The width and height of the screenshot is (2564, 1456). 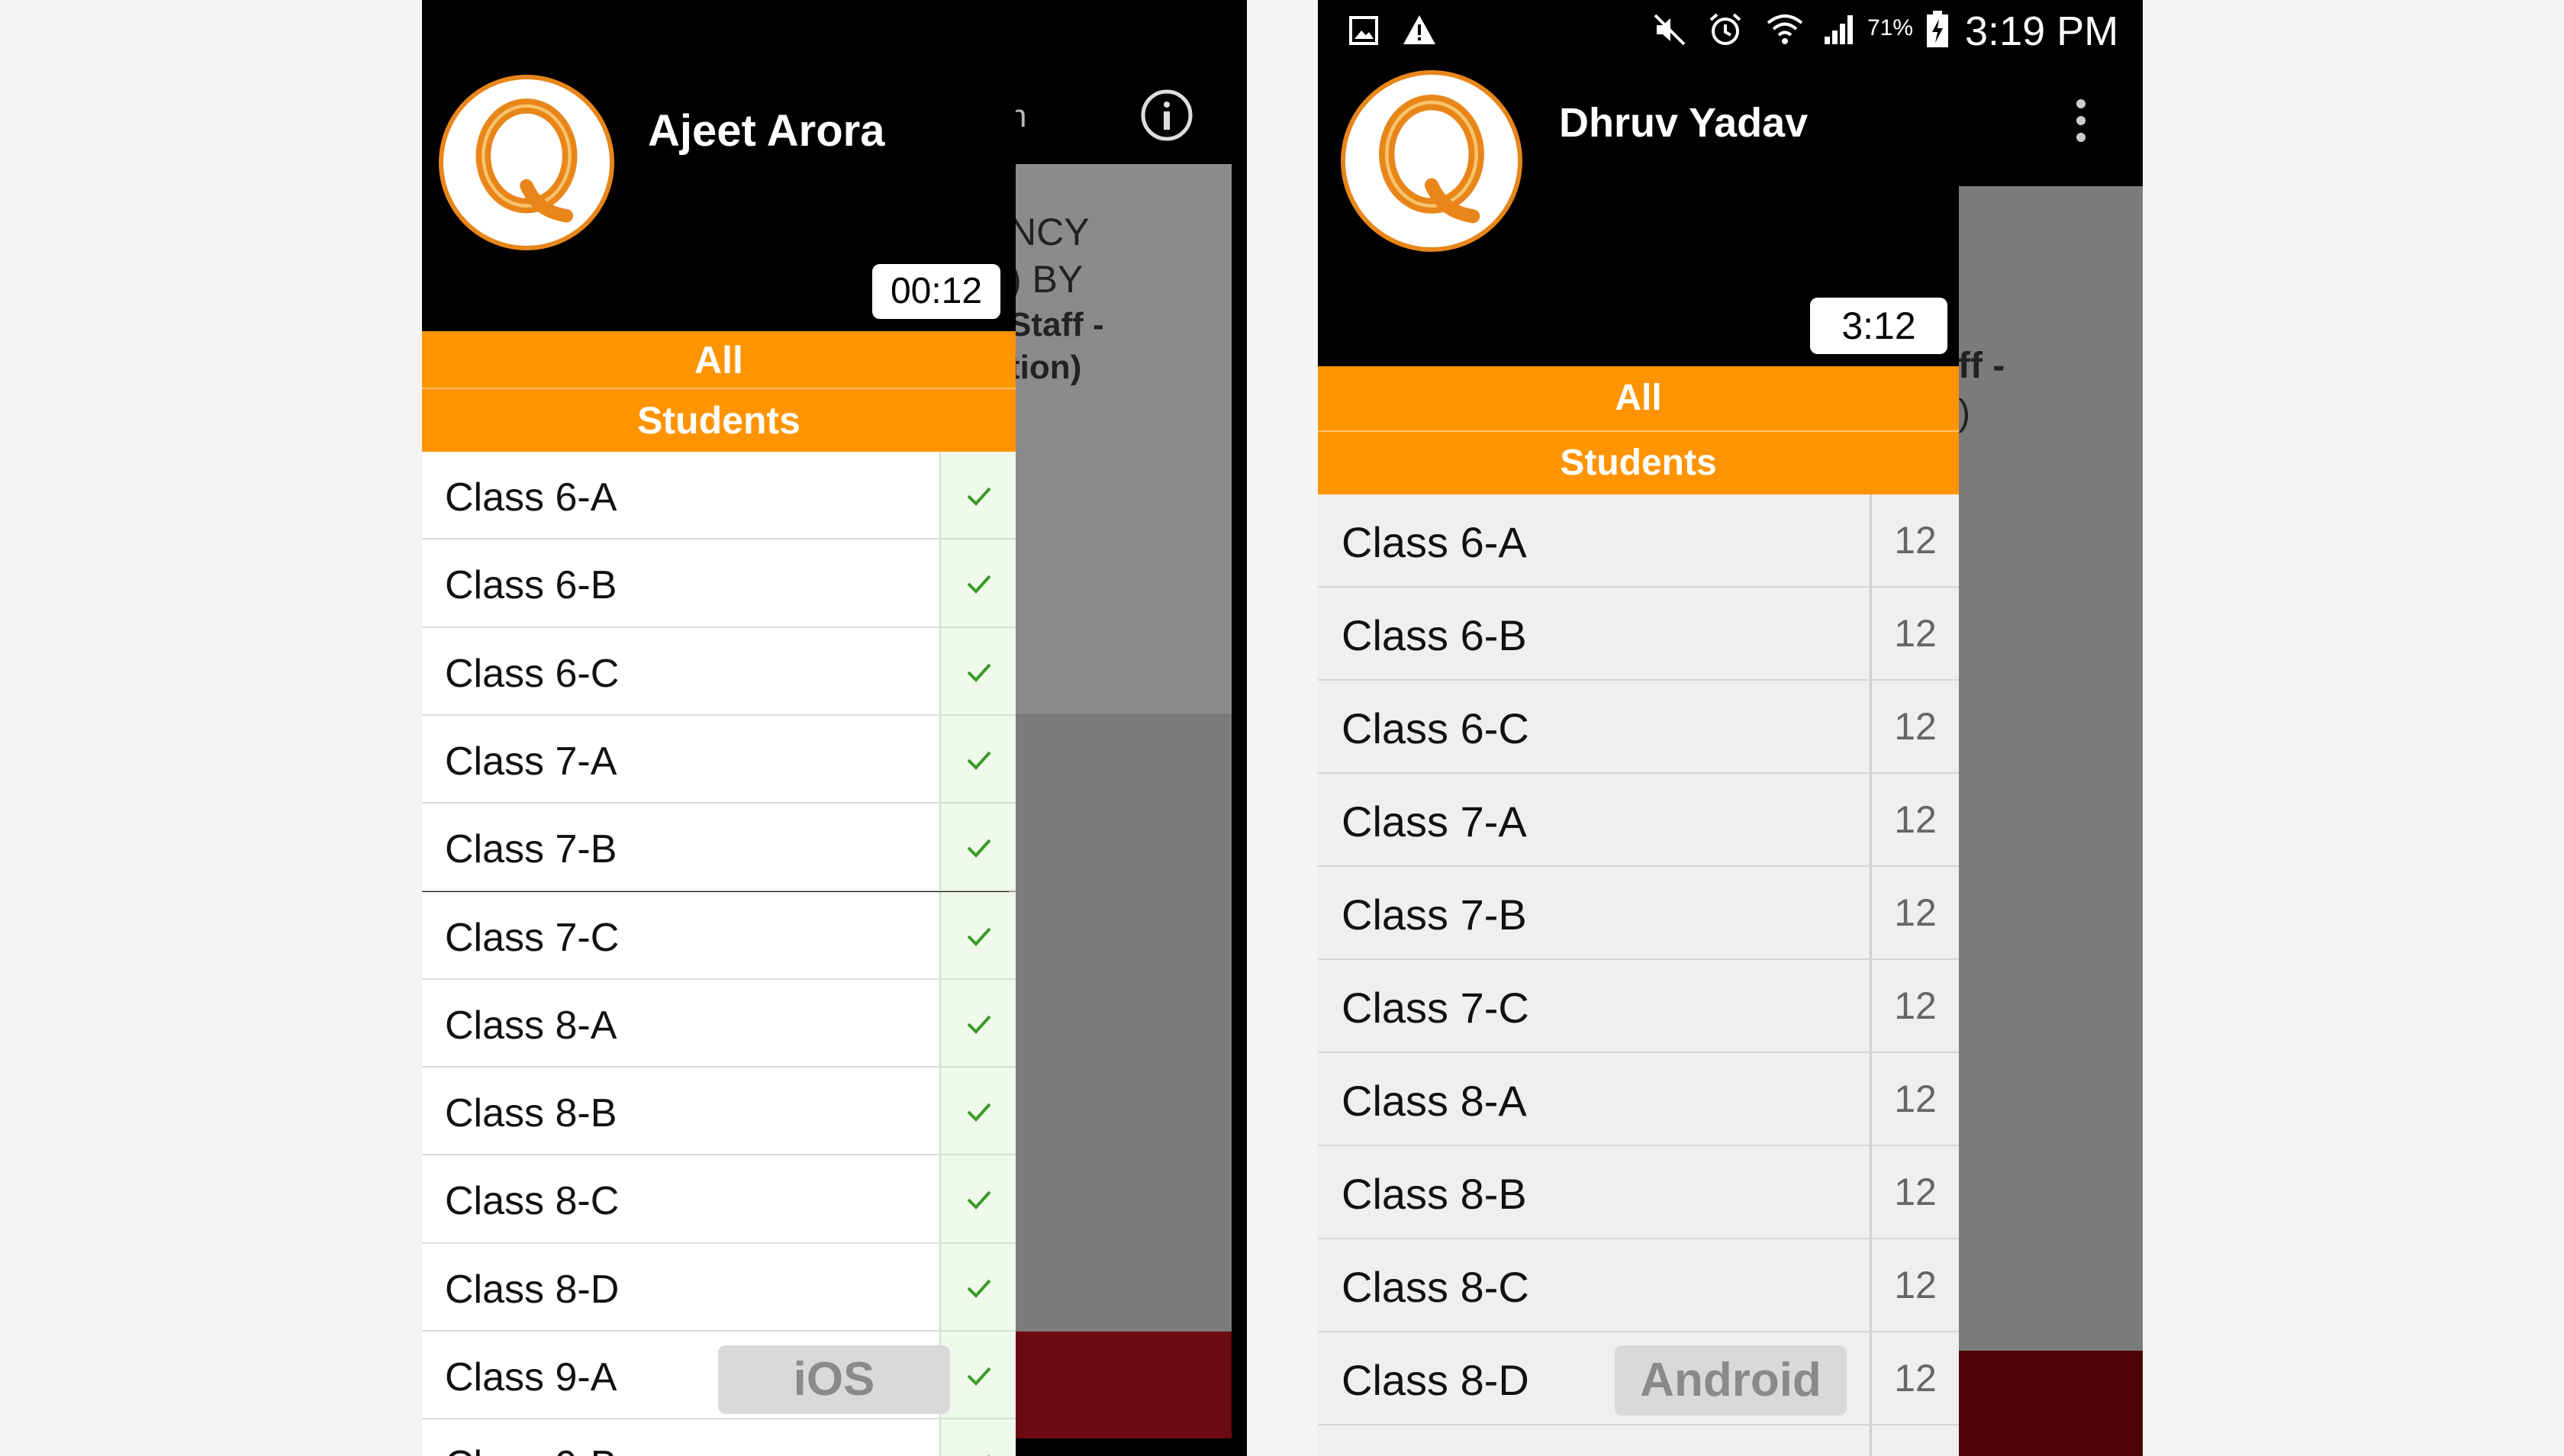 I want to click on class-list-item: Class 8-C 12, so click(x=1638, y=1285).